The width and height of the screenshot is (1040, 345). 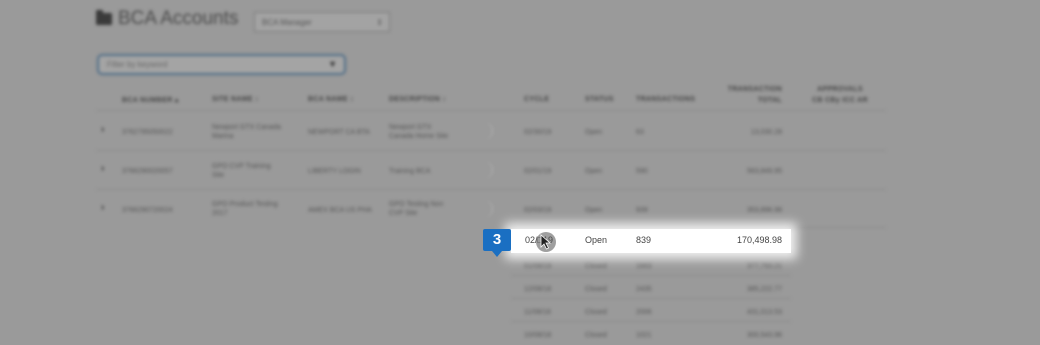 What do you see at coordinates (764, 266) in the screenshot?
I see `history-total: 377,793.21` at bounding box center [764, 266].